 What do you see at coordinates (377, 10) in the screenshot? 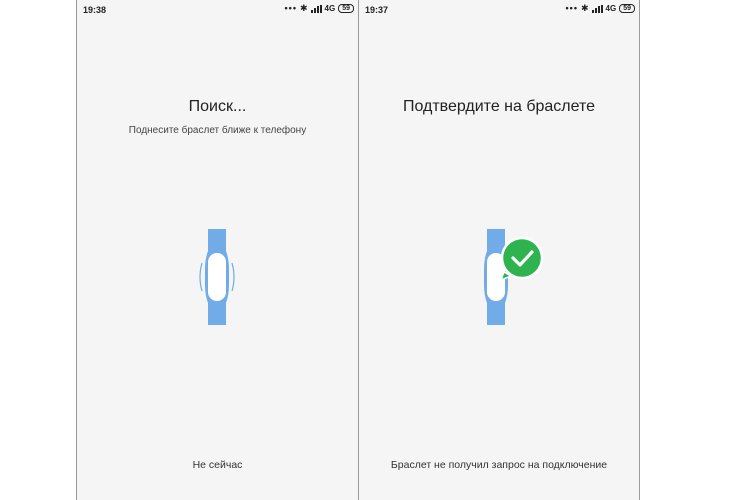
I see `status-time: 19:37` at bounding box center [377, 10].